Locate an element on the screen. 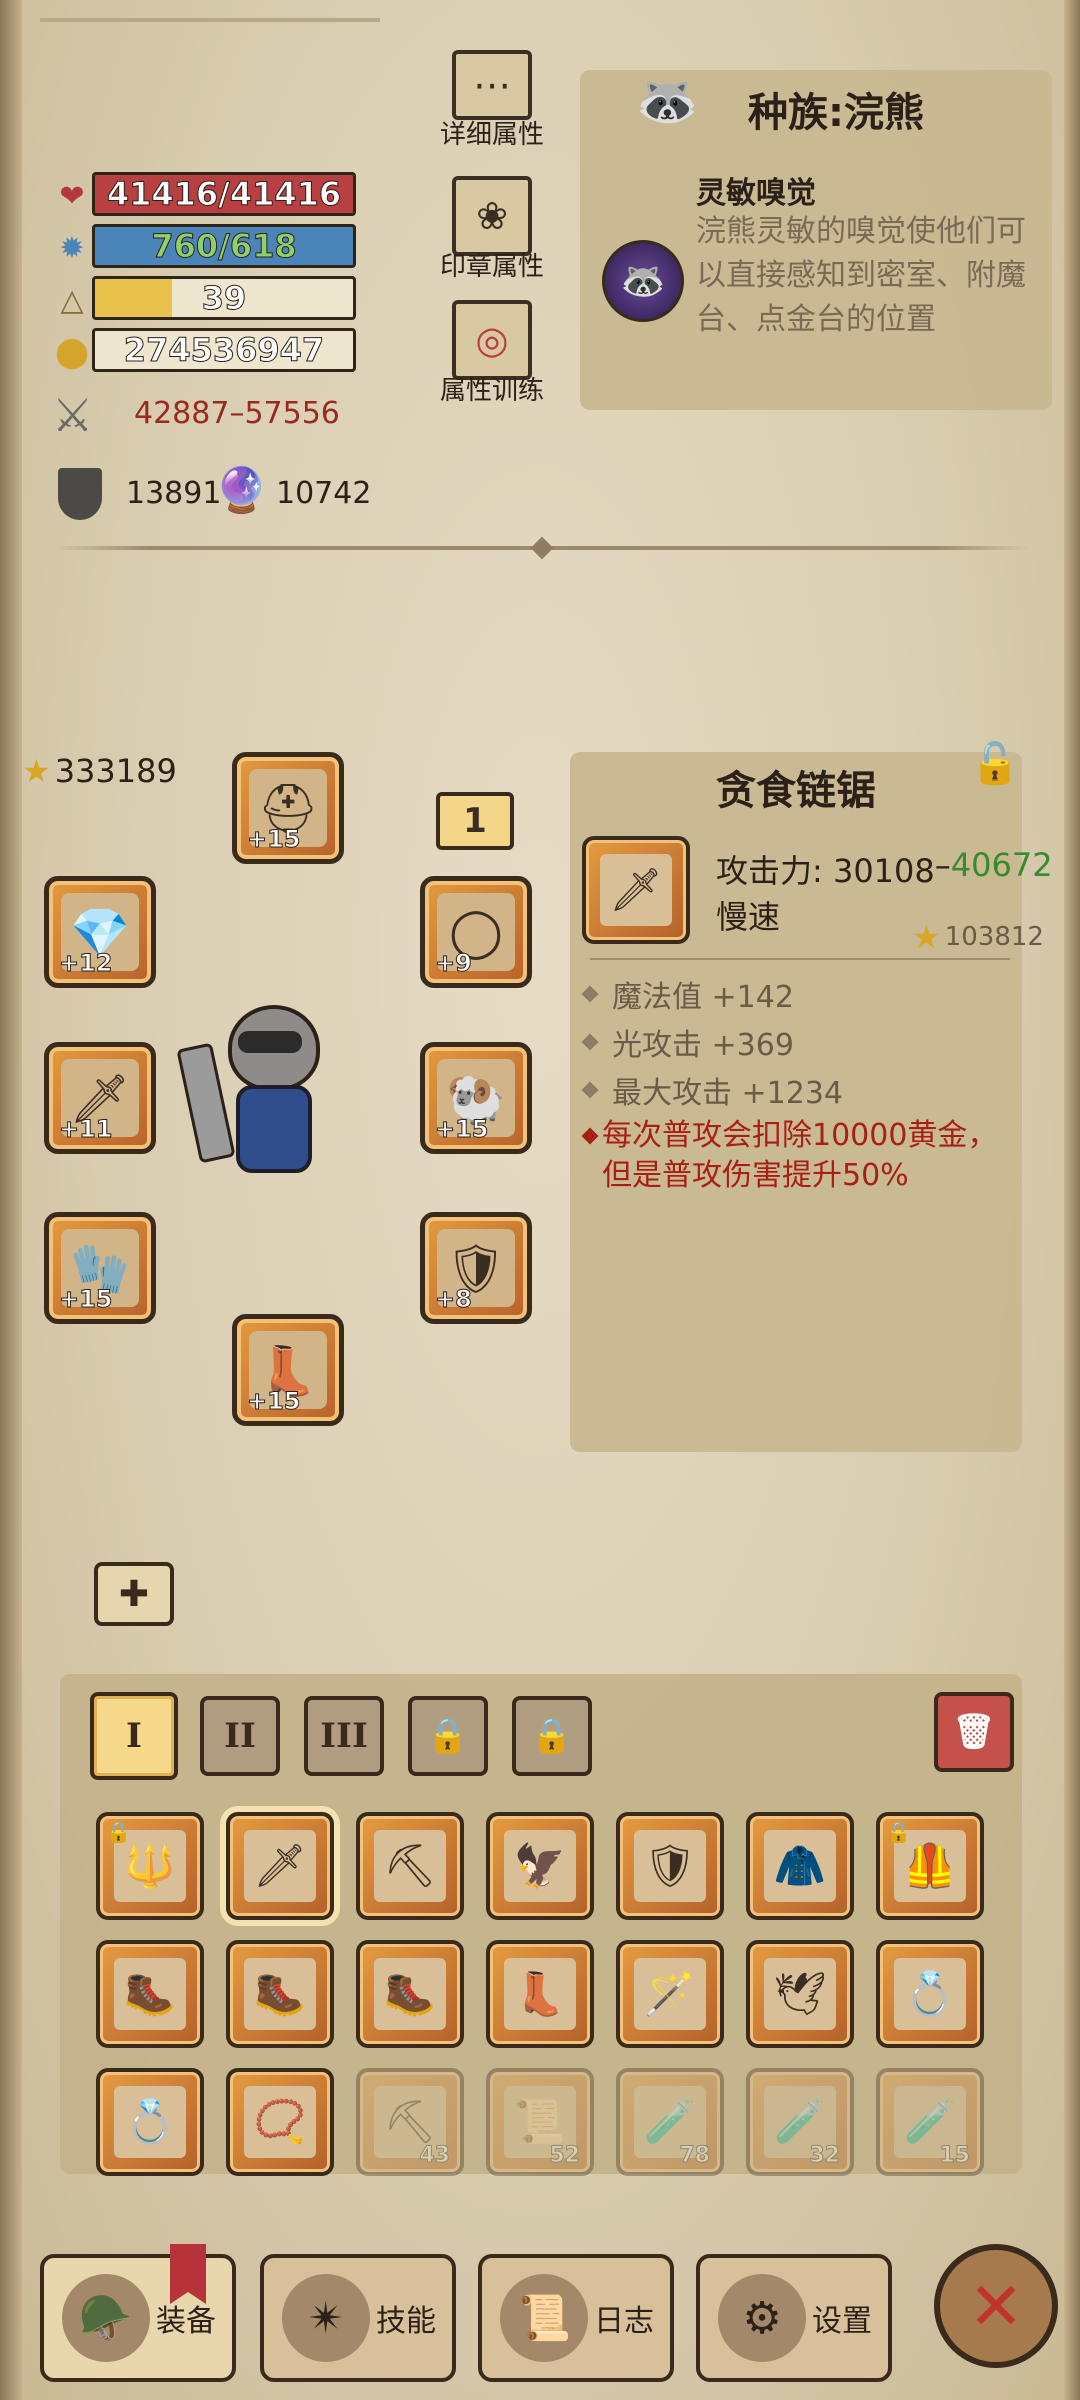 The image size is (1080, 2400). equipment-stars: ★ 333189 is located at coordinates (99, 771).